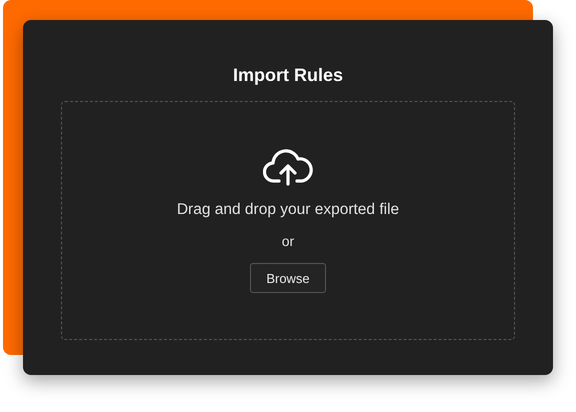 The height and width of the screenshot is (412, 576). What do you see at coordinates (288, 167) in the screenshot?
I see `cloud-upload-icon` at bounding box center [288, 167].